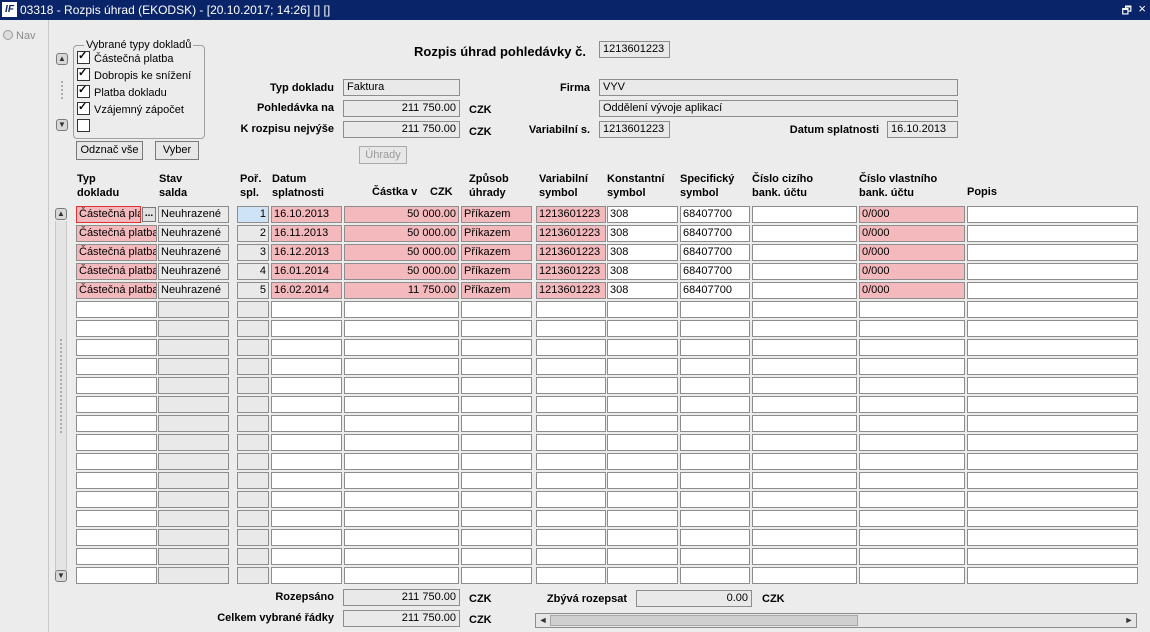  I want to click on cell-zpusob: Příkazem, so click(496, 290).